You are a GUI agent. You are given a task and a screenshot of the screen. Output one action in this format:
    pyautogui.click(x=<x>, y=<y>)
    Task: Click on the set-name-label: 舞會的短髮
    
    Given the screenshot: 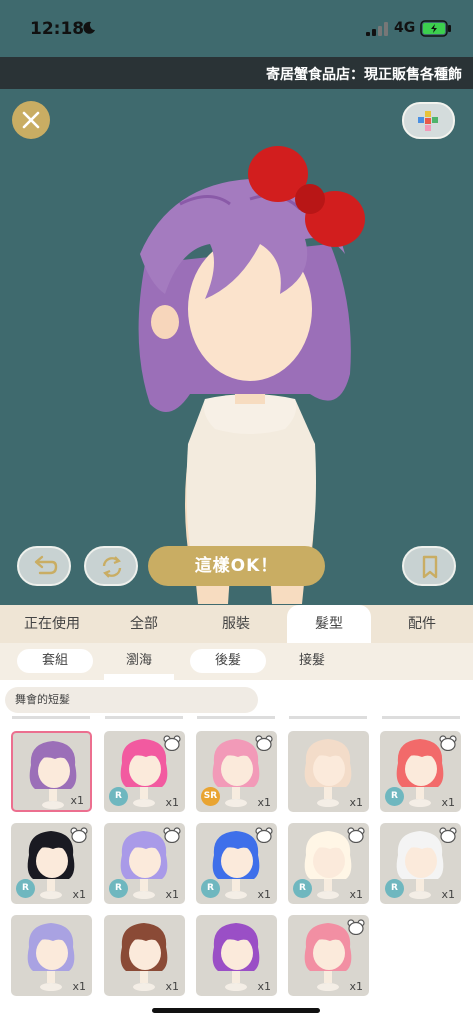 What is the action you would take?
    pyautogui.click(x=131, y=700)
    